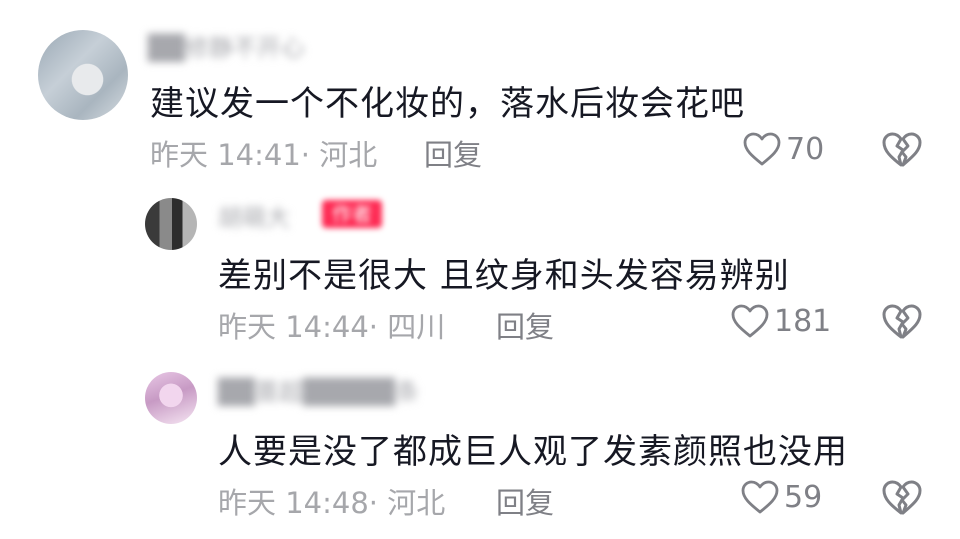 The image size is (960, 539). I want to click on comment-text: 建议发一个不化妆的，落水后妆会花吧, so click(447, 104).